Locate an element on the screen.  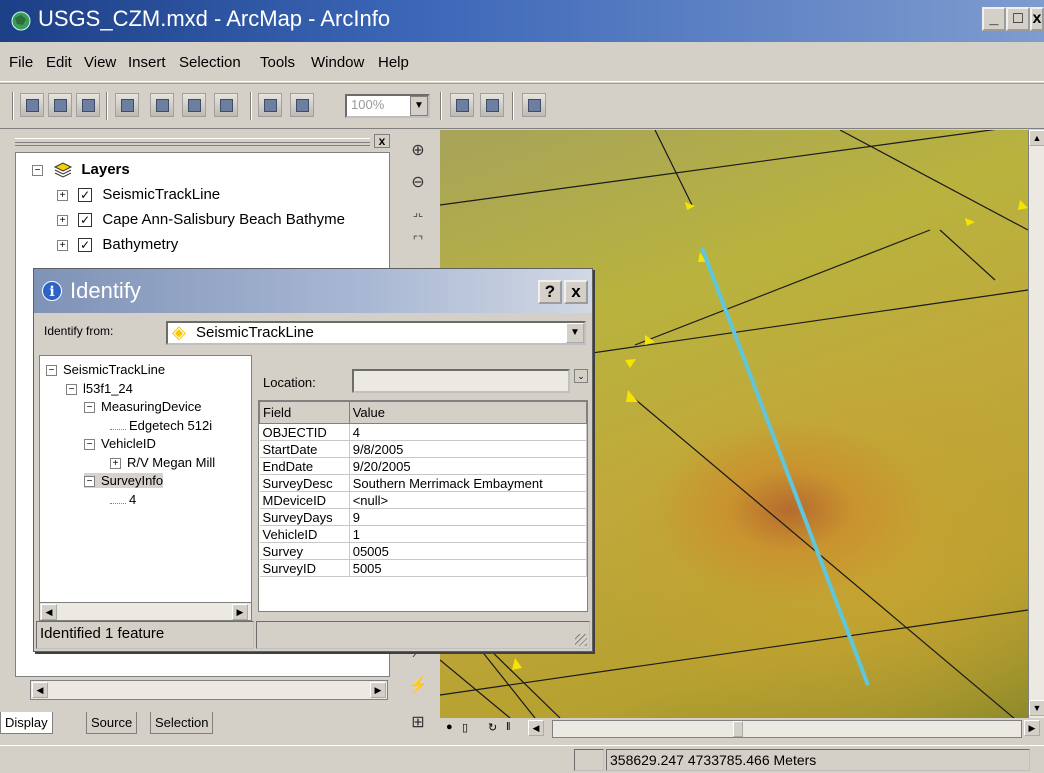
data-view-icon: ● is located at coordinates (449, 727).